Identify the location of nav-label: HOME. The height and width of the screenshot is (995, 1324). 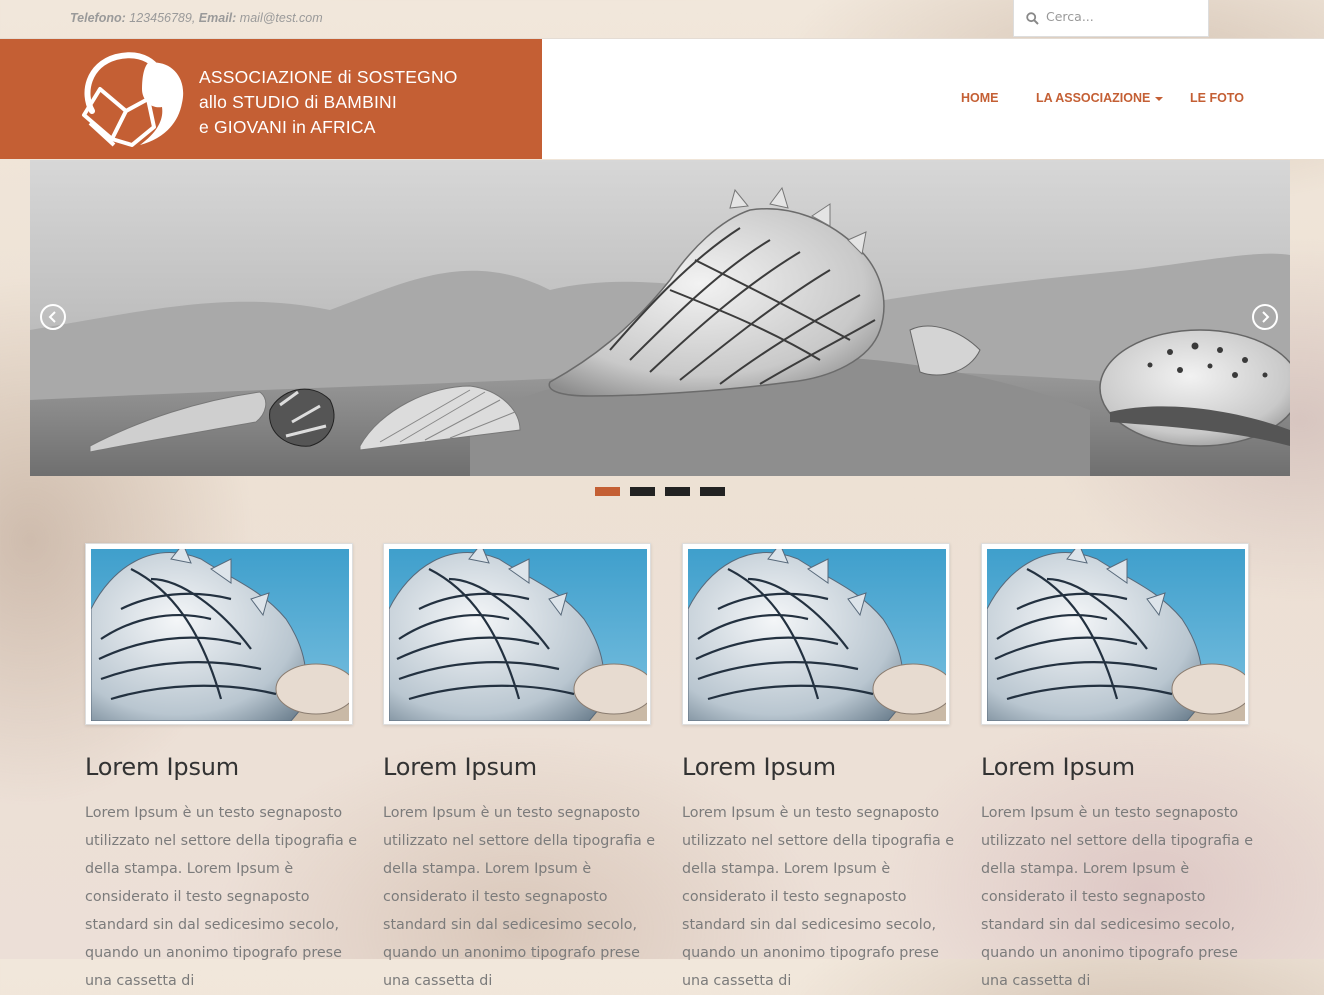
(980, 98).